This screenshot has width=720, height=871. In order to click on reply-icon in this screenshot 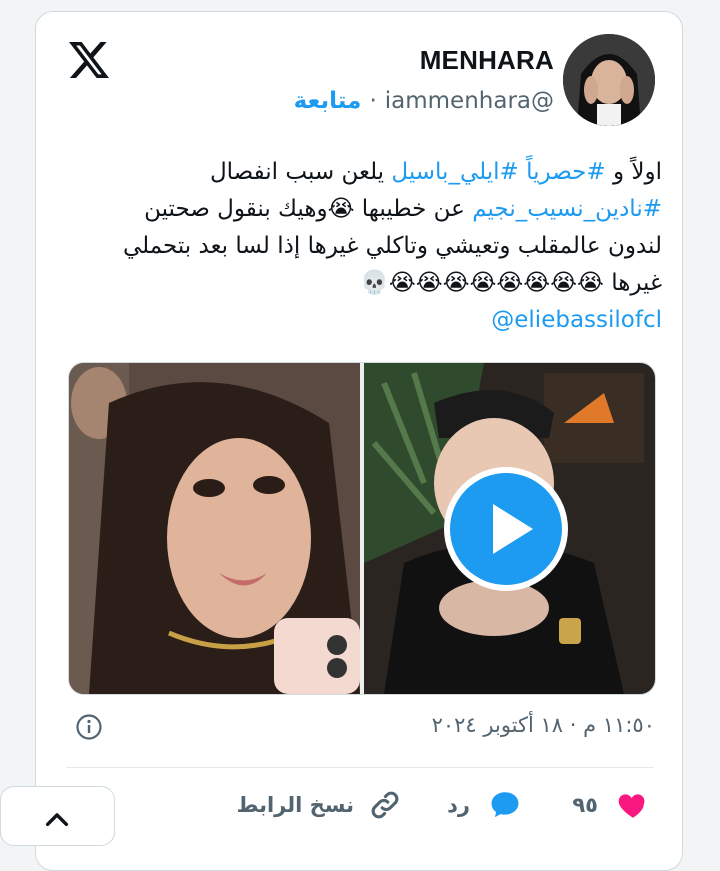, I will do `click(505, 805)`.